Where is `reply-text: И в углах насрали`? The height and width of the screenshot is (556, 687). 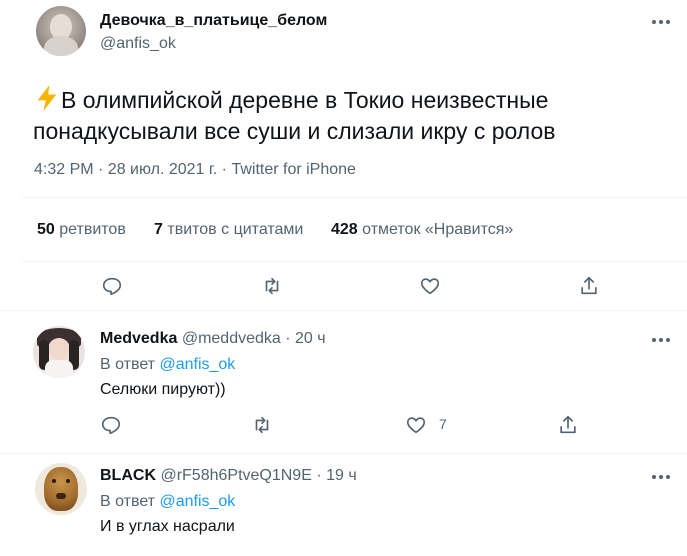
reply-text: И в углах насрали is located at coordinates (167, 526).